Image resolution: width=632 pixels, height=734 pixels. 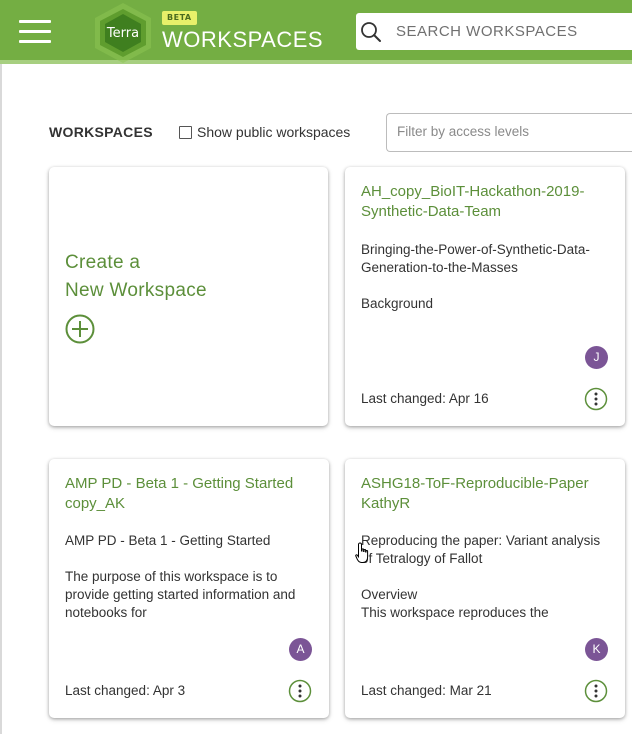 I want to click on last-changed: Last changed: Apr 16, so click(x=425, y=398).